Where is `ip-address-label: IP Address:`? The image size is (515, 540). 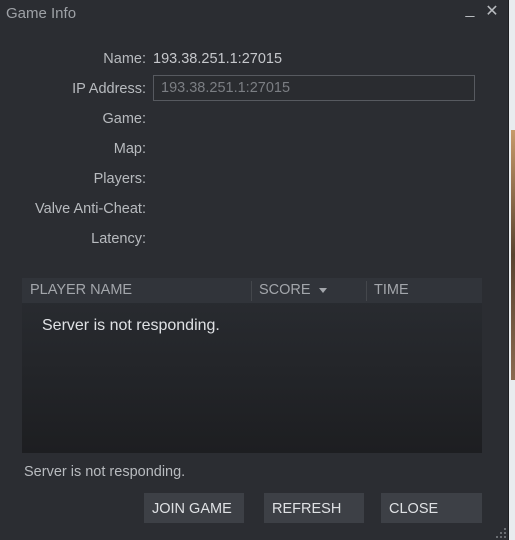 ip-address-label: IP Address: is located at coordinates (109, 89).